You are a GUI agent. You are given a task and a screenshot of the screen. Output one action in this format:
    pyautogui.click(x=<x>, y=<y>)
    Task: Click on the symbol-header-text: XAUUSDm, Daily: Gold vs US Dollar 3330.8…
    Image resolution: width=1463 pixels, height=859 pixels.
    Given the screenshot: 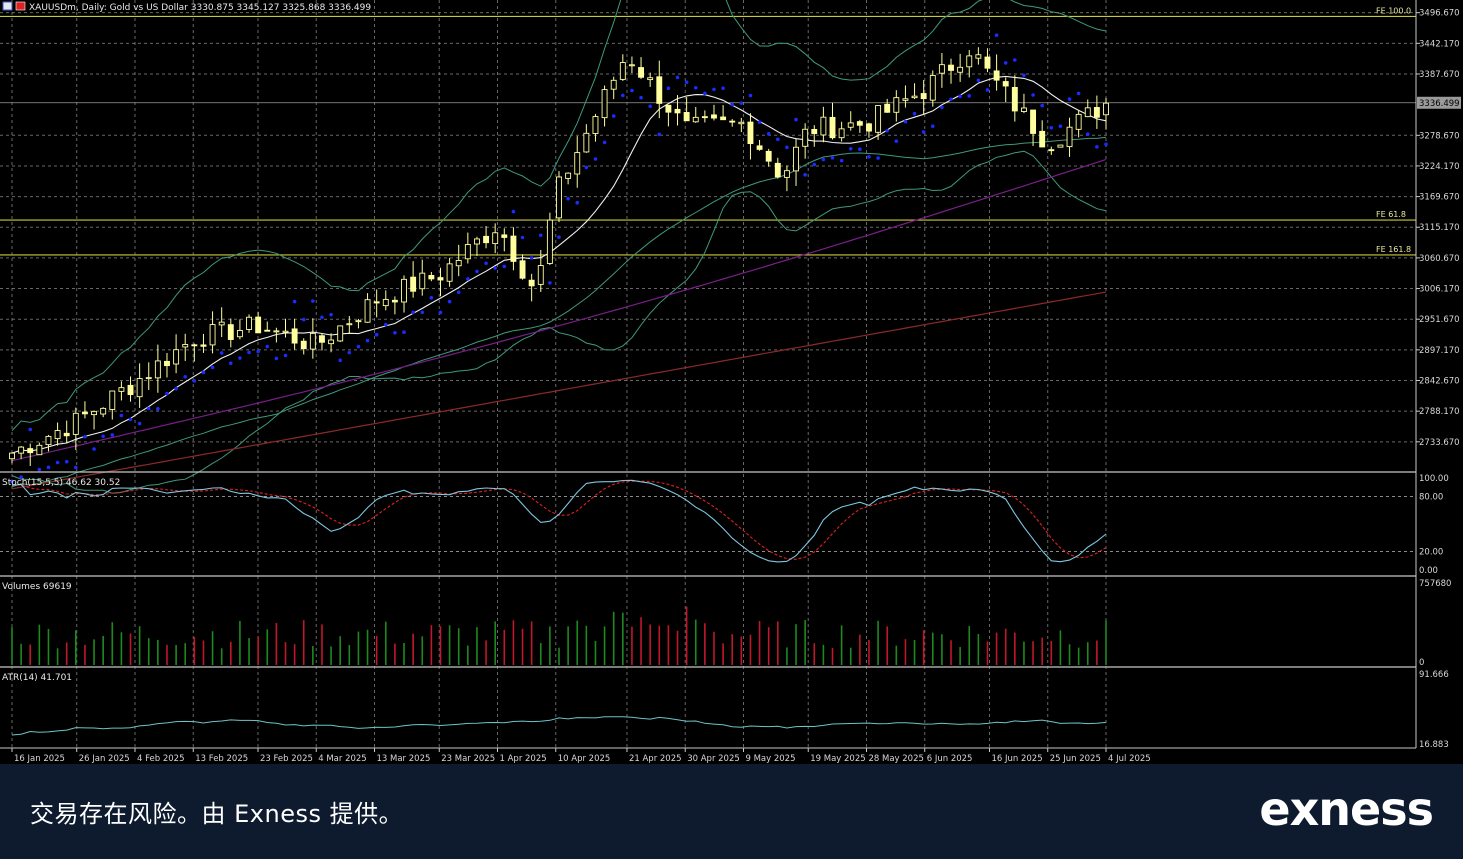 What is the action you would take?
    pyautogui.click(x=200, y=8)
    